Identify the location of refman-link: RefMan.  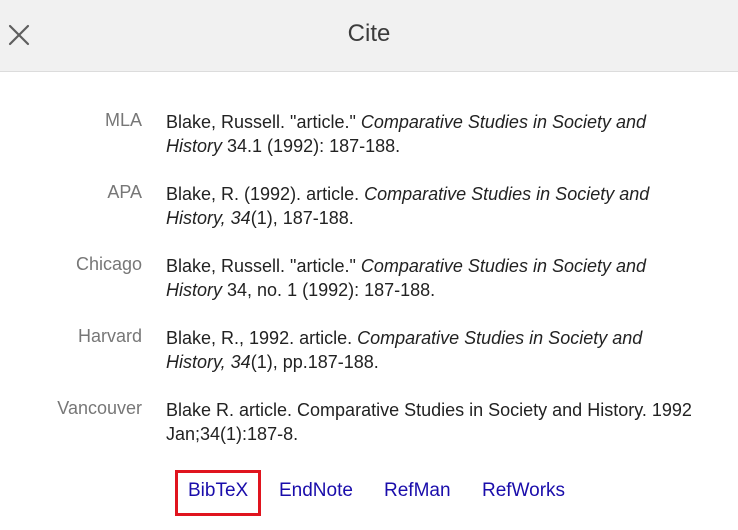
(417, 491).